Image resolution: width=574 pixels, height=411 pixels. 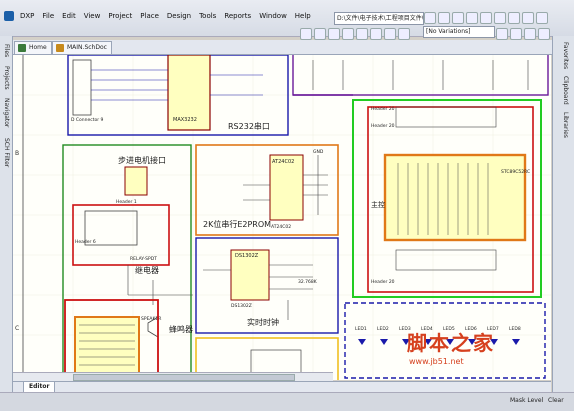 I want to click on panel-navigator: Navigator, so click(x=6, y=112).